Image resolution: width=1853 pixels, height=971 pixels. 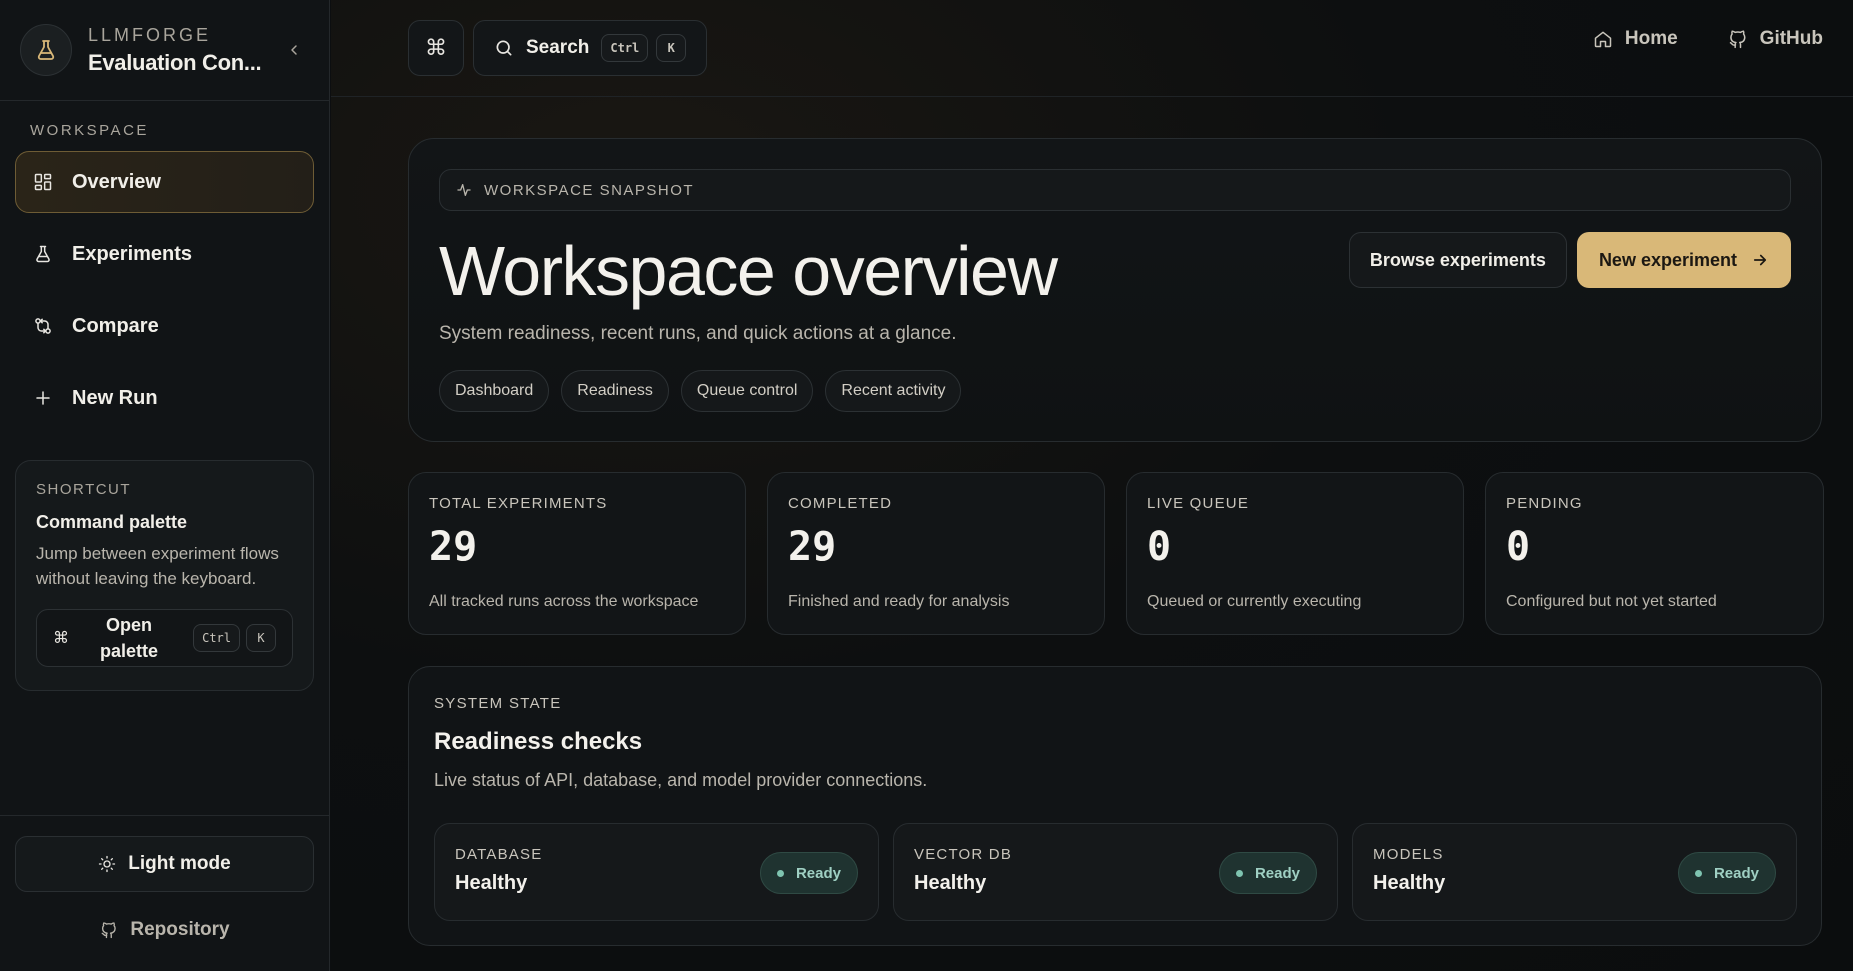 I want to click on sidebar-item-label: Compare, so click(x=115, y=325).